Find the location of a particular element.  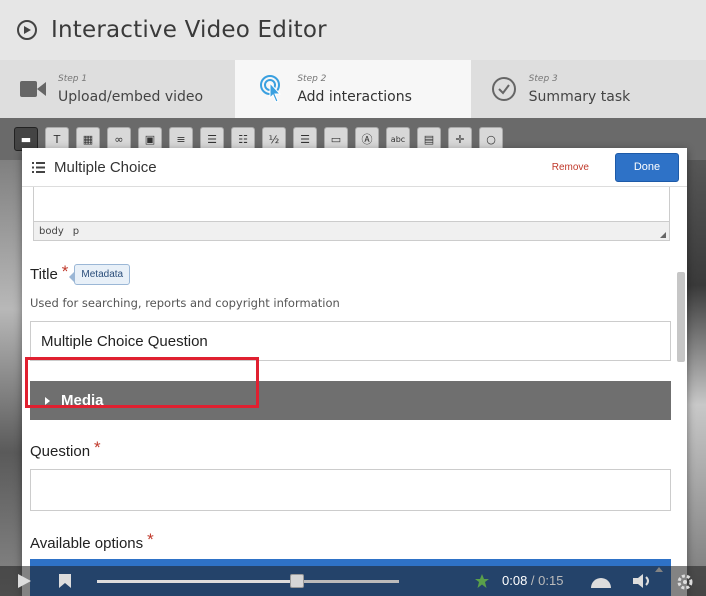

progress-scrubber is located at coordinates (297, 581).